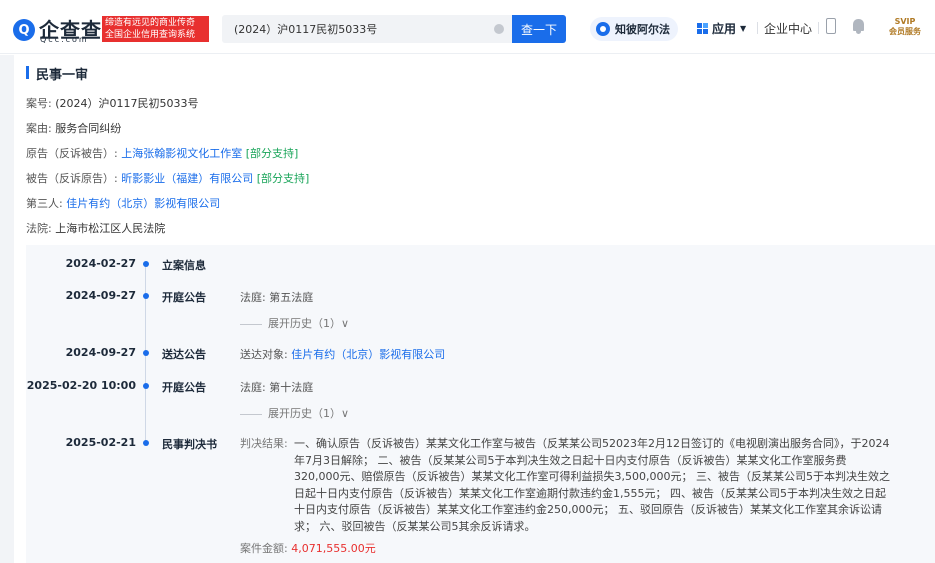 This screenshot has width=935, height=563. Describe the element at coordinates (291, 387) in the screenshot. I see `timeline-detail-value: 第十法庭` at that location.